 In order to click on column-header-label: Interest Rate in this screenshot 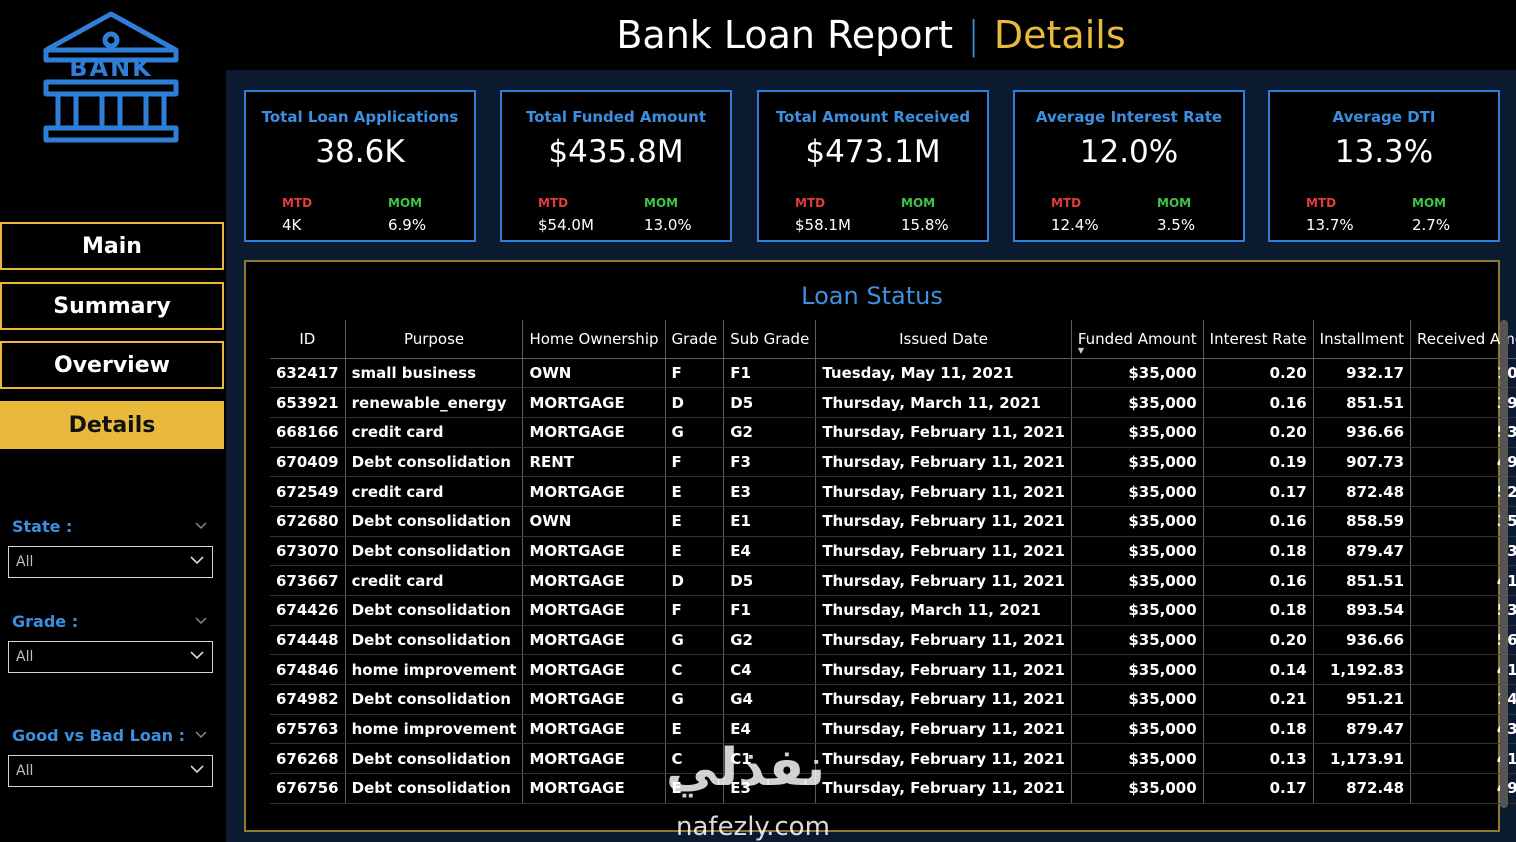, I will do `click(1258, 338)`.